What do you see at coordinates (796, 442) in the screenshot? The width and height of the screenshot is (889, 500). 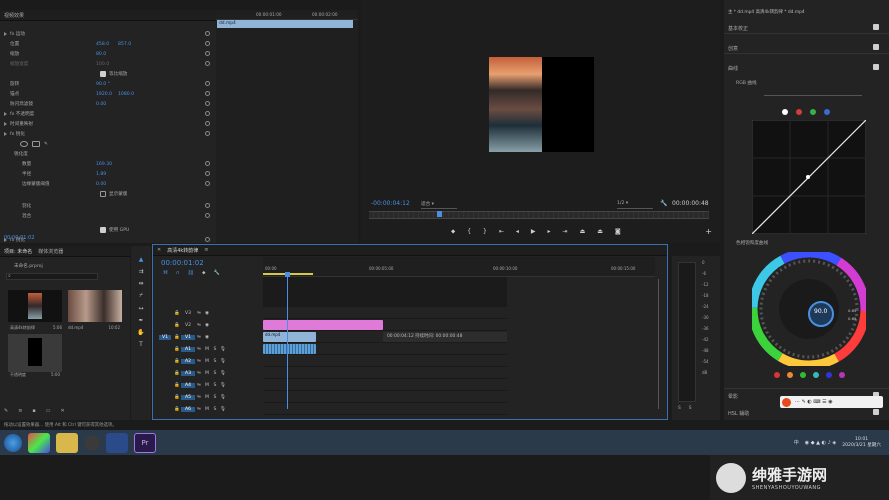 I see `ime-lang: 中` at bounding box center [796, 442].